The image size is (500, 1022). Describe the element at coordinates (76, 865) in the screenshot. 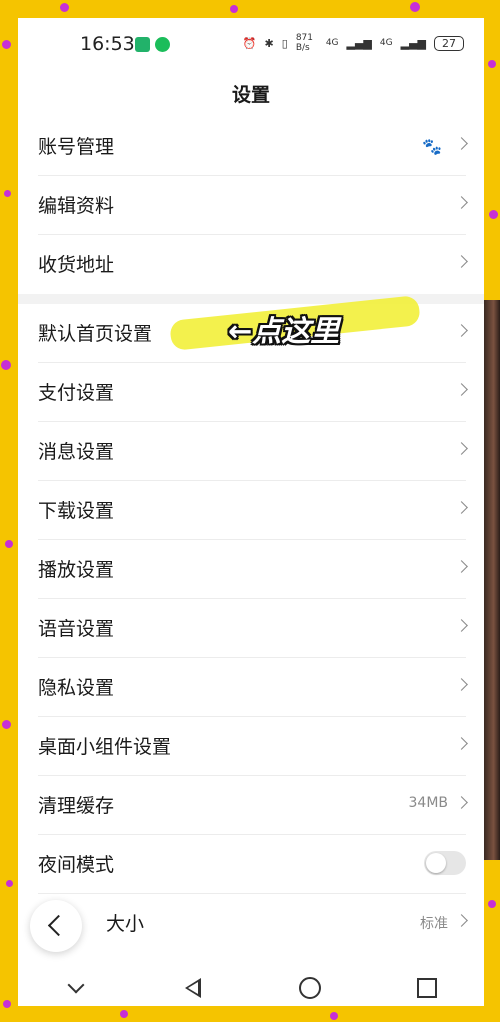

I see `settings-row-label: 夜间模式` at that location.